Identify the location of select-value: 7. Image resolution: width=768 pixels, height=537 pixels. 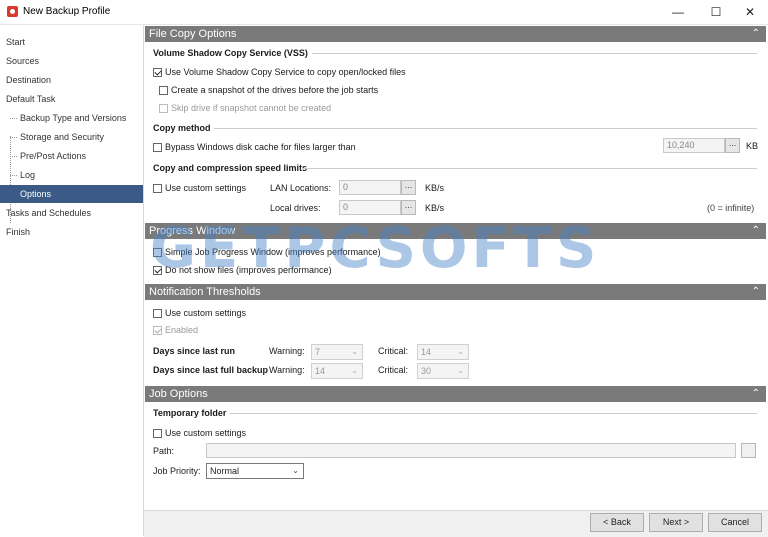
(318, 352).